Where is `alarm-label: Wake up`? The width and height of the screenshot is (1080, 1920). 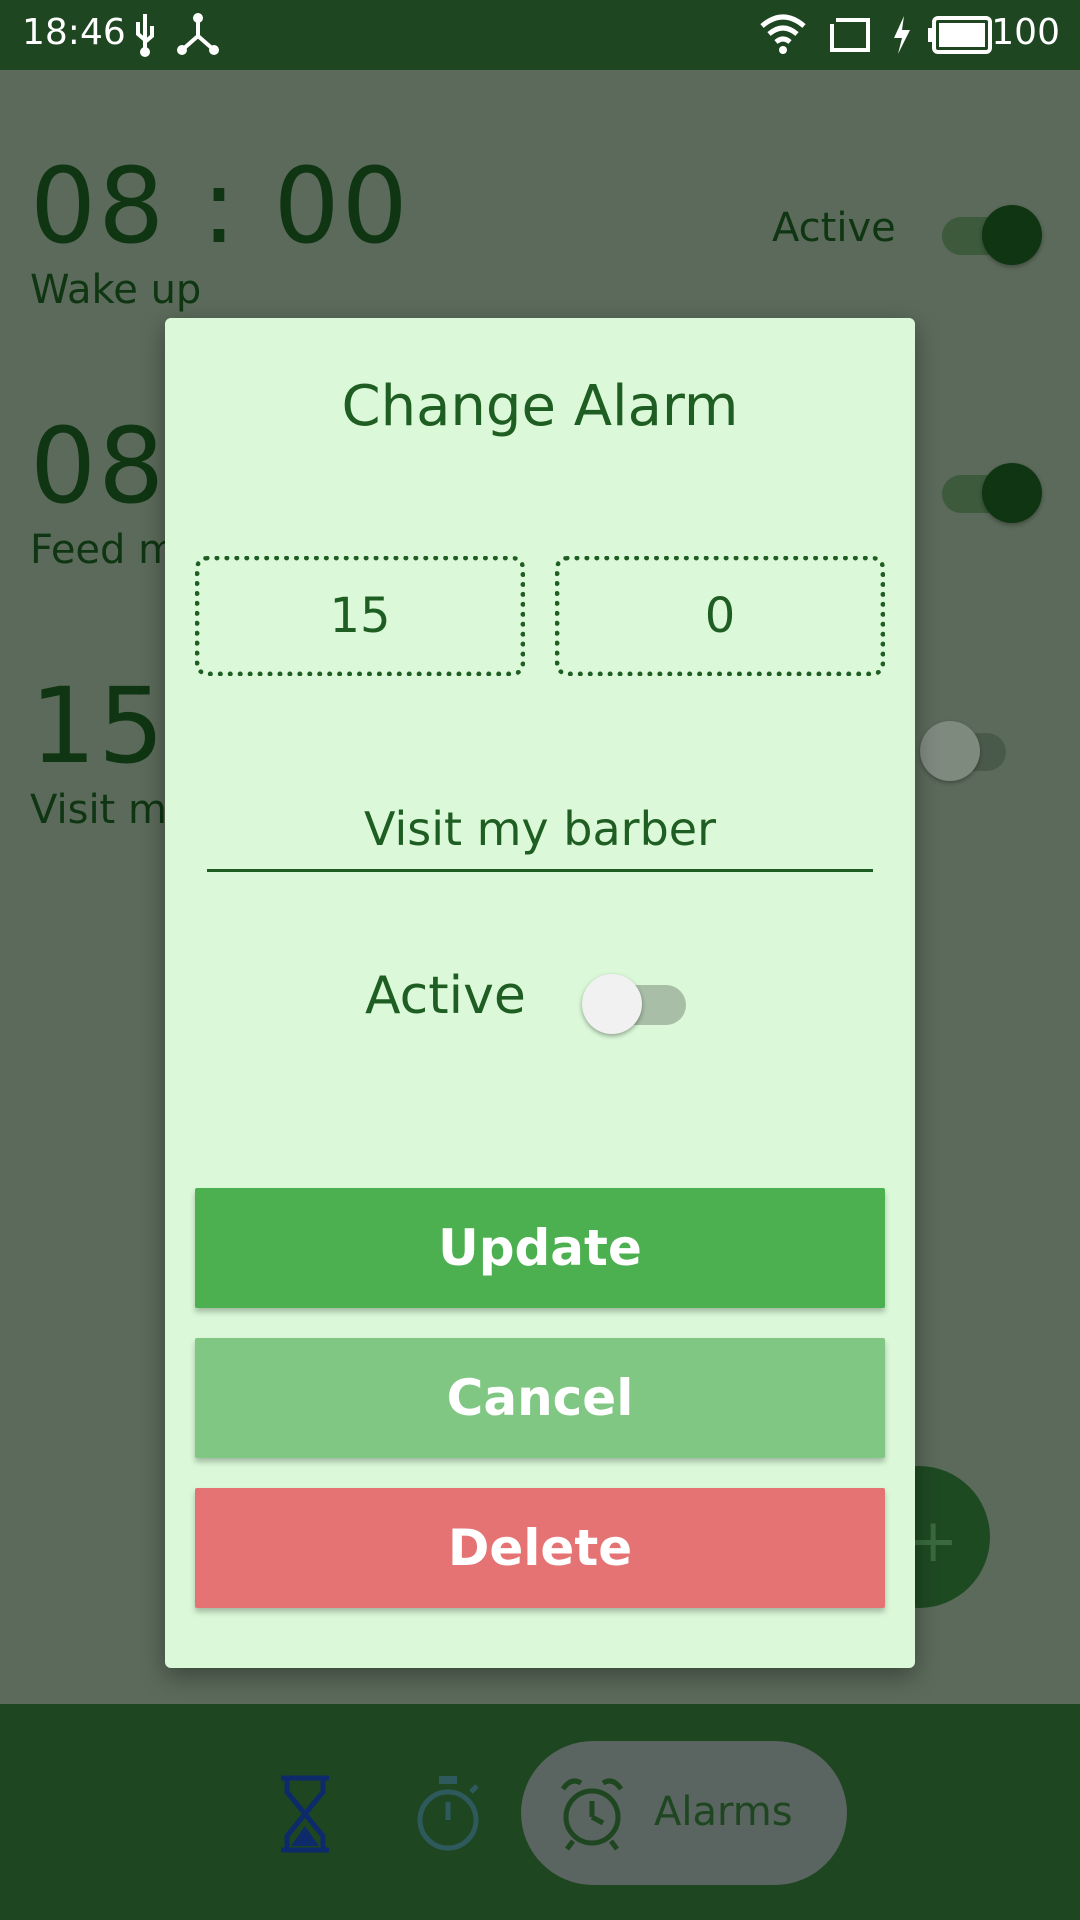
alarm-label: Wake up is located at coordinates (116, 290).